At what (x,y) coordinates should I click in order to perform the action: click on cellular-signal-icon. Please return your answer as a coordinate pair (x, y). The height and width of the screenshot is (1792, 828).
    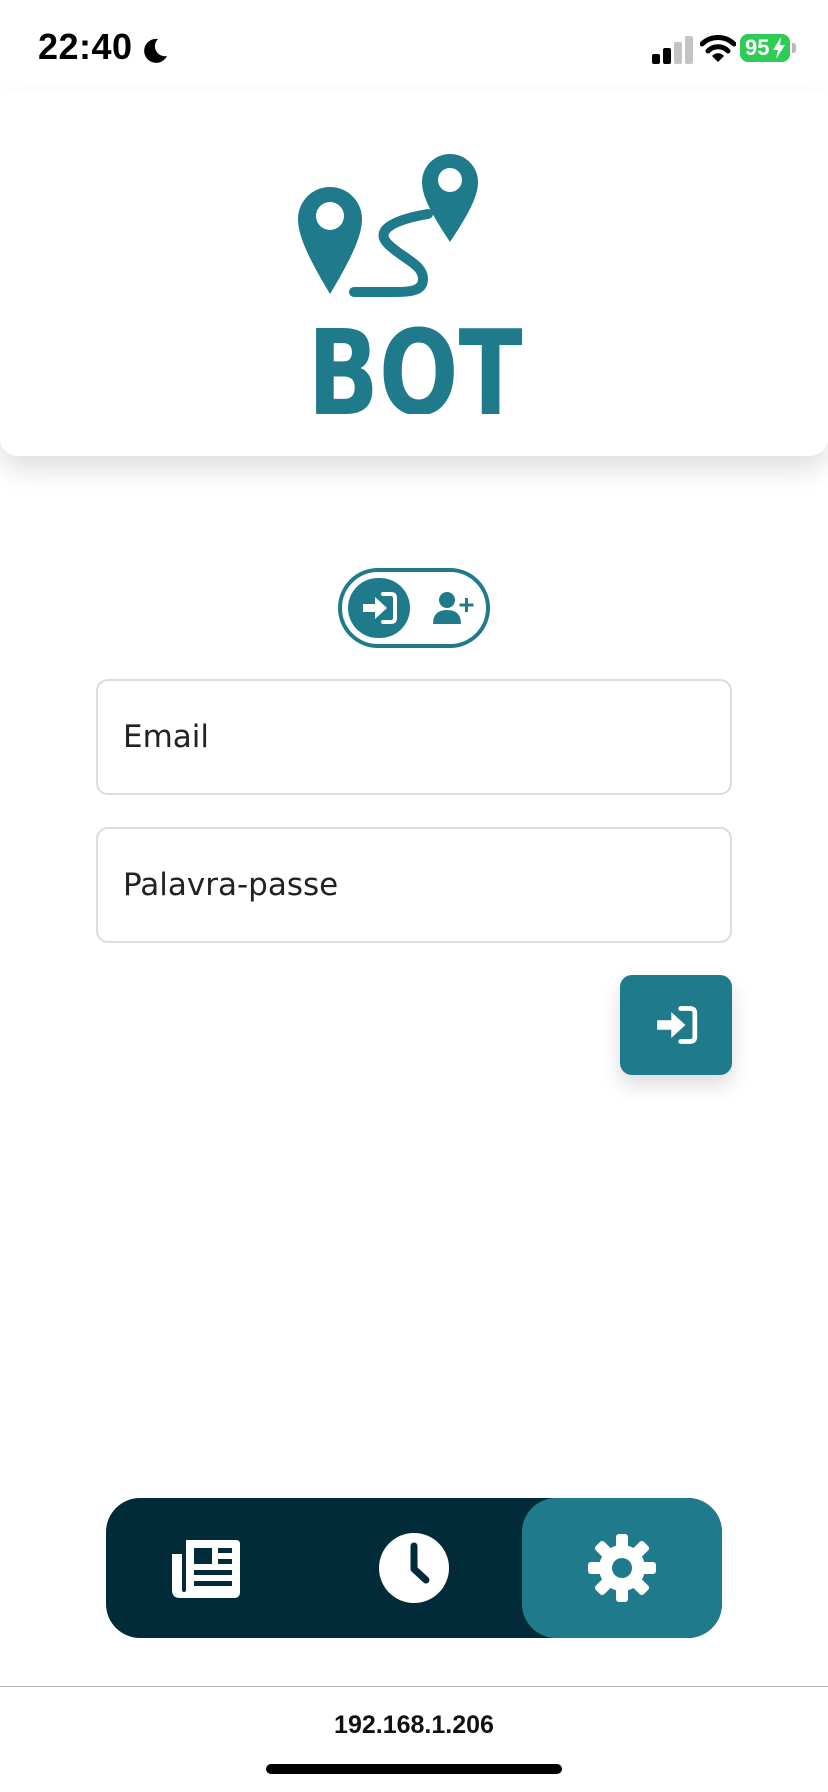
    Looking at the image, I should click on (672, 50).